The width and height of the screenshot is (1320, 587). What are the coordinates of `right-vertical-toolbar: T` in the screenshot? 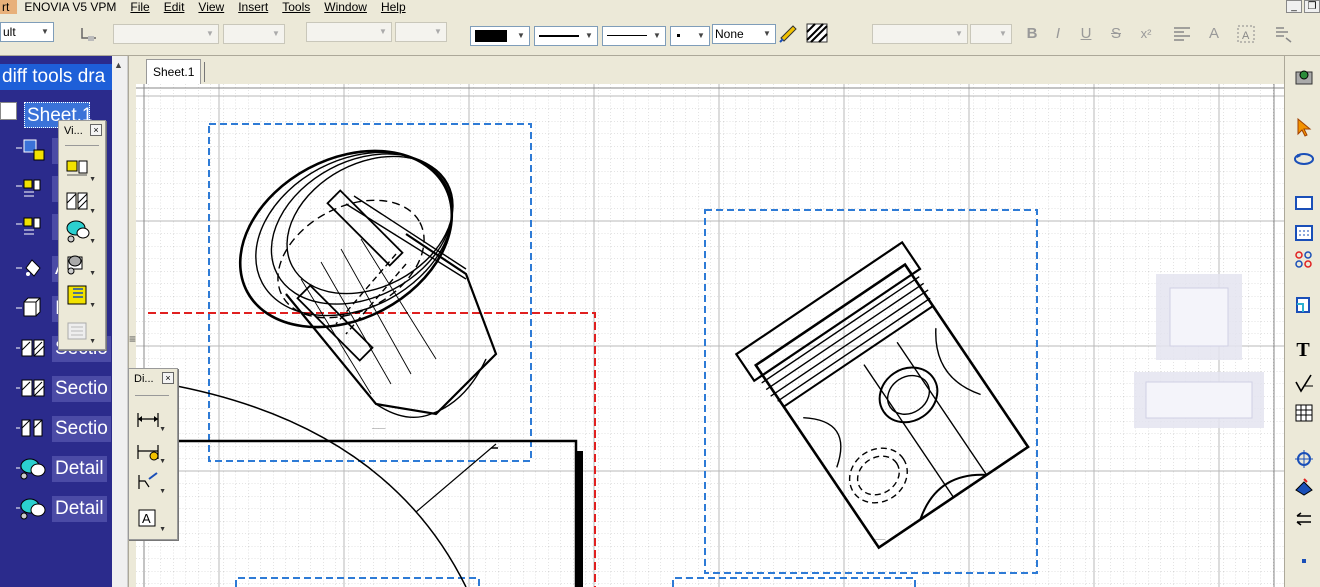 It's located at (1302, 321).